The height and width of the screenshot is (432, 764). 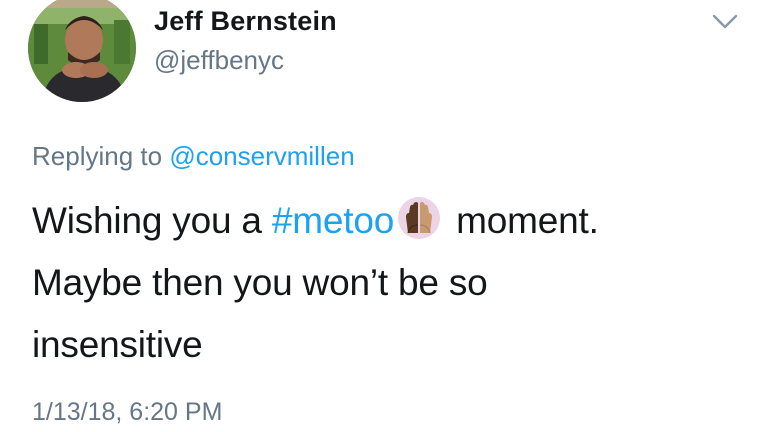 I want to click on raised-hands-icon, so click(x=419, y=218).